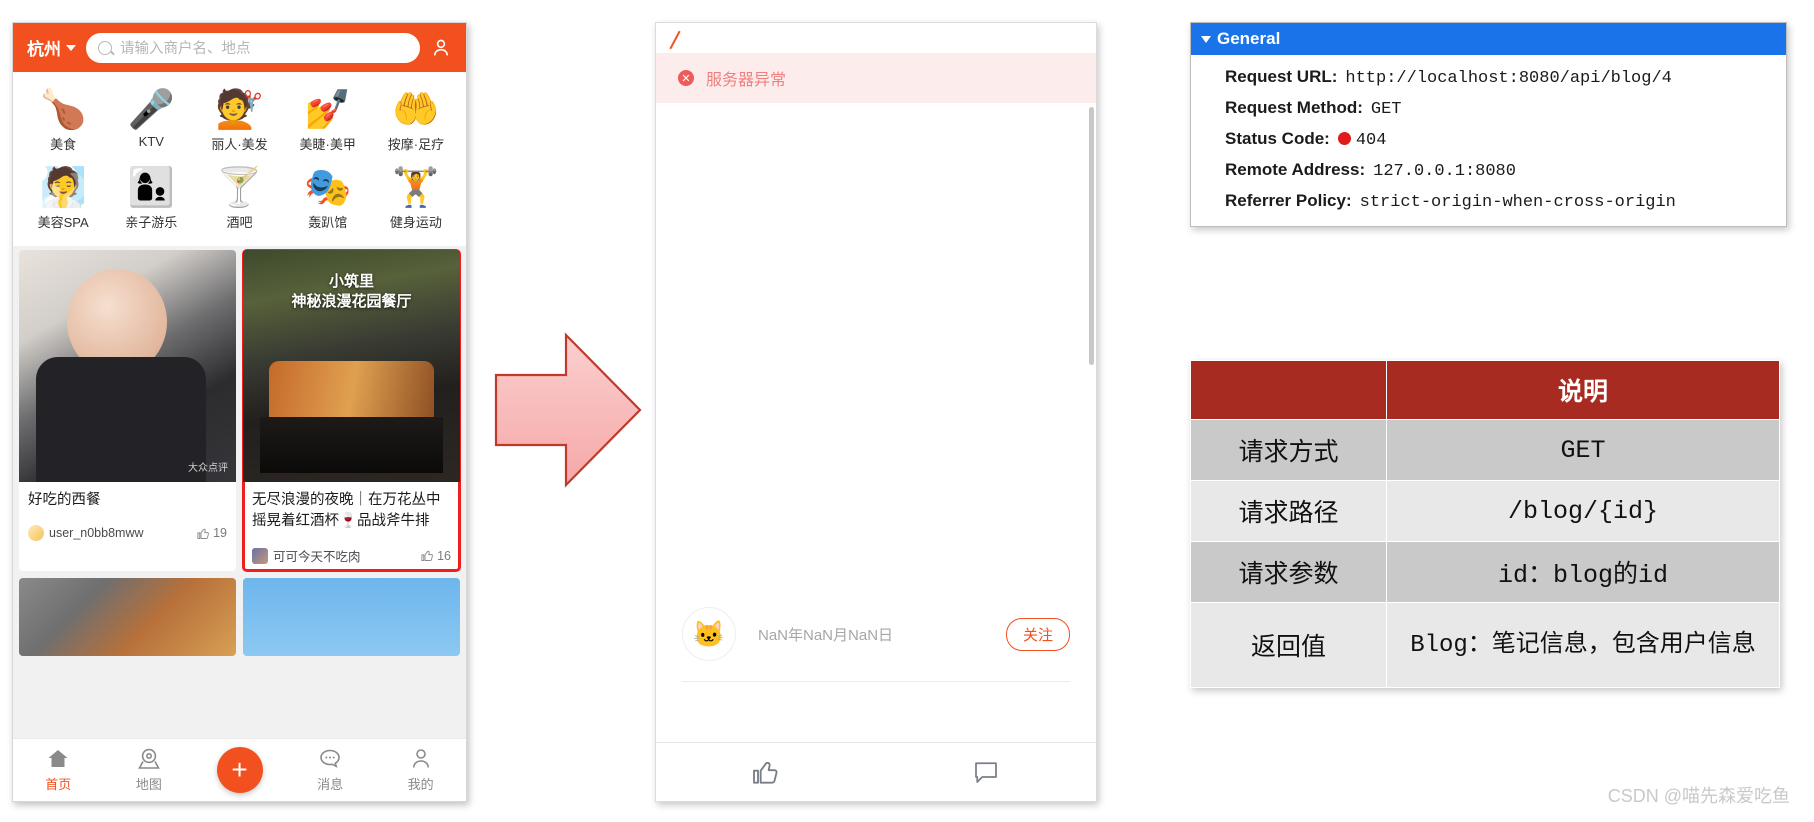 This screenshot has width=1814, height=822. Describe the element at coordinates (127, 514) in the screenshot. I see `note-card-body: 好吃的西餐 user_n0bb8mww 19` at that location.